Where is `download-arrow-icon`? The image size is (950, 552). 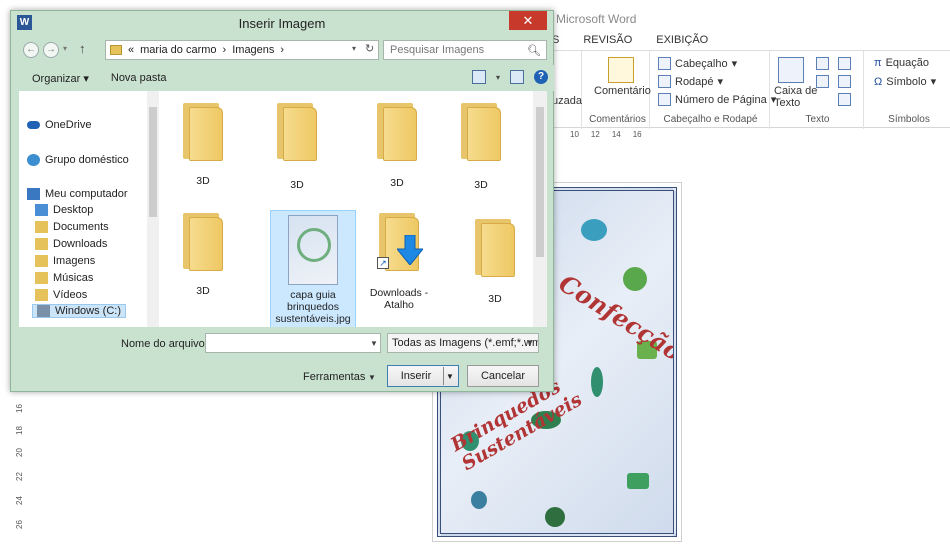
download-arrow-icon is located at coordinates (410, 250).